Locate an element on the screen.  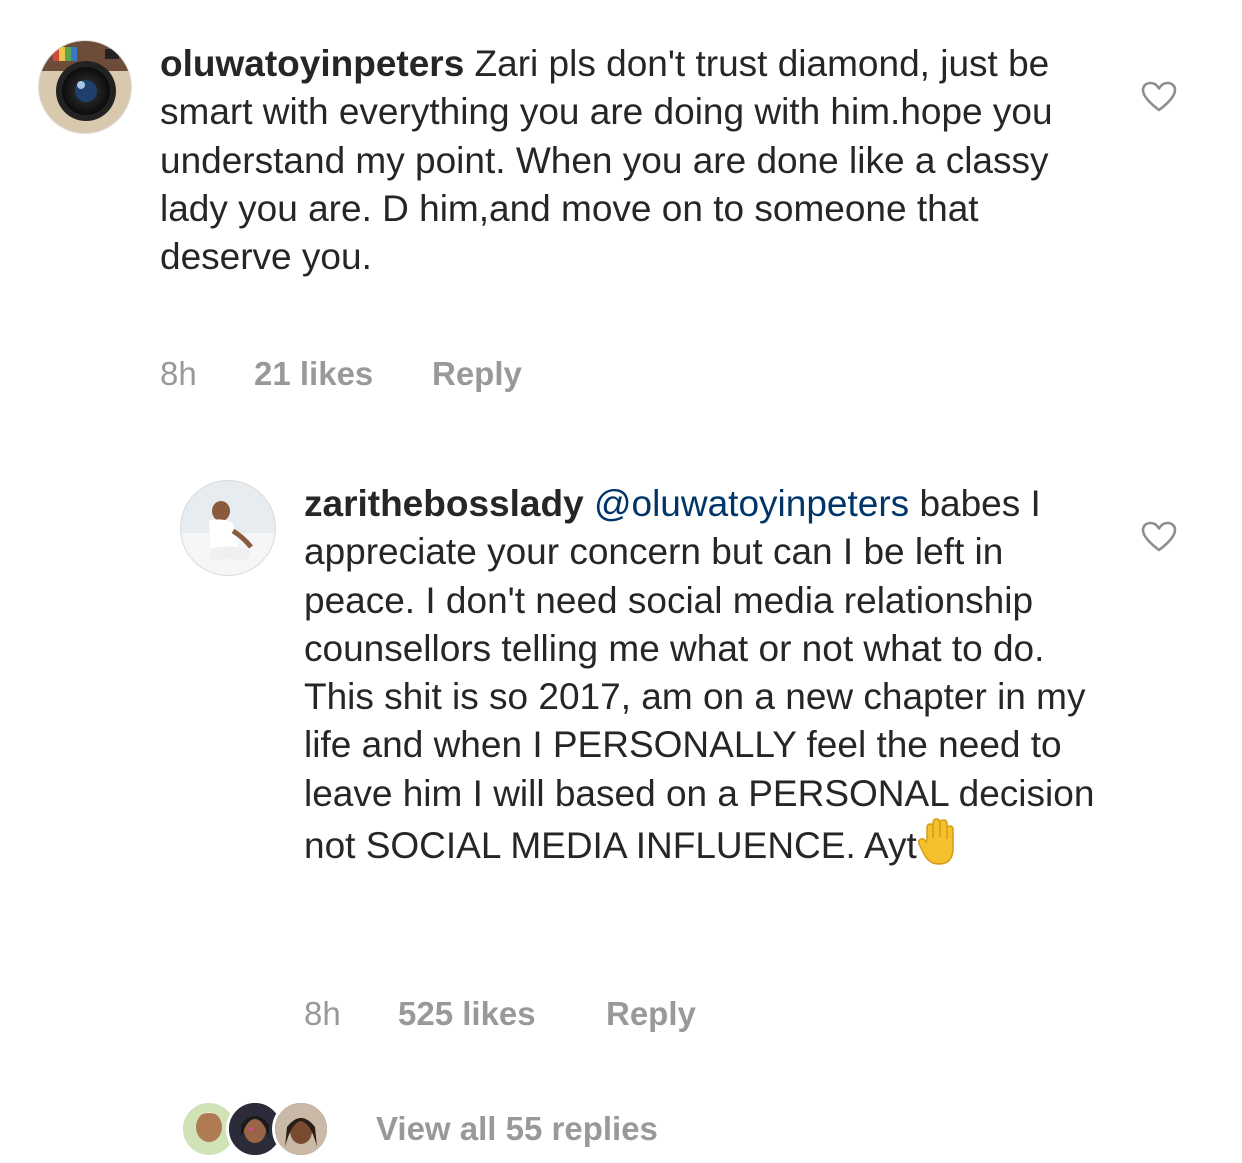
raised-hand-emoji-icon is located at coordinates (935, 841).